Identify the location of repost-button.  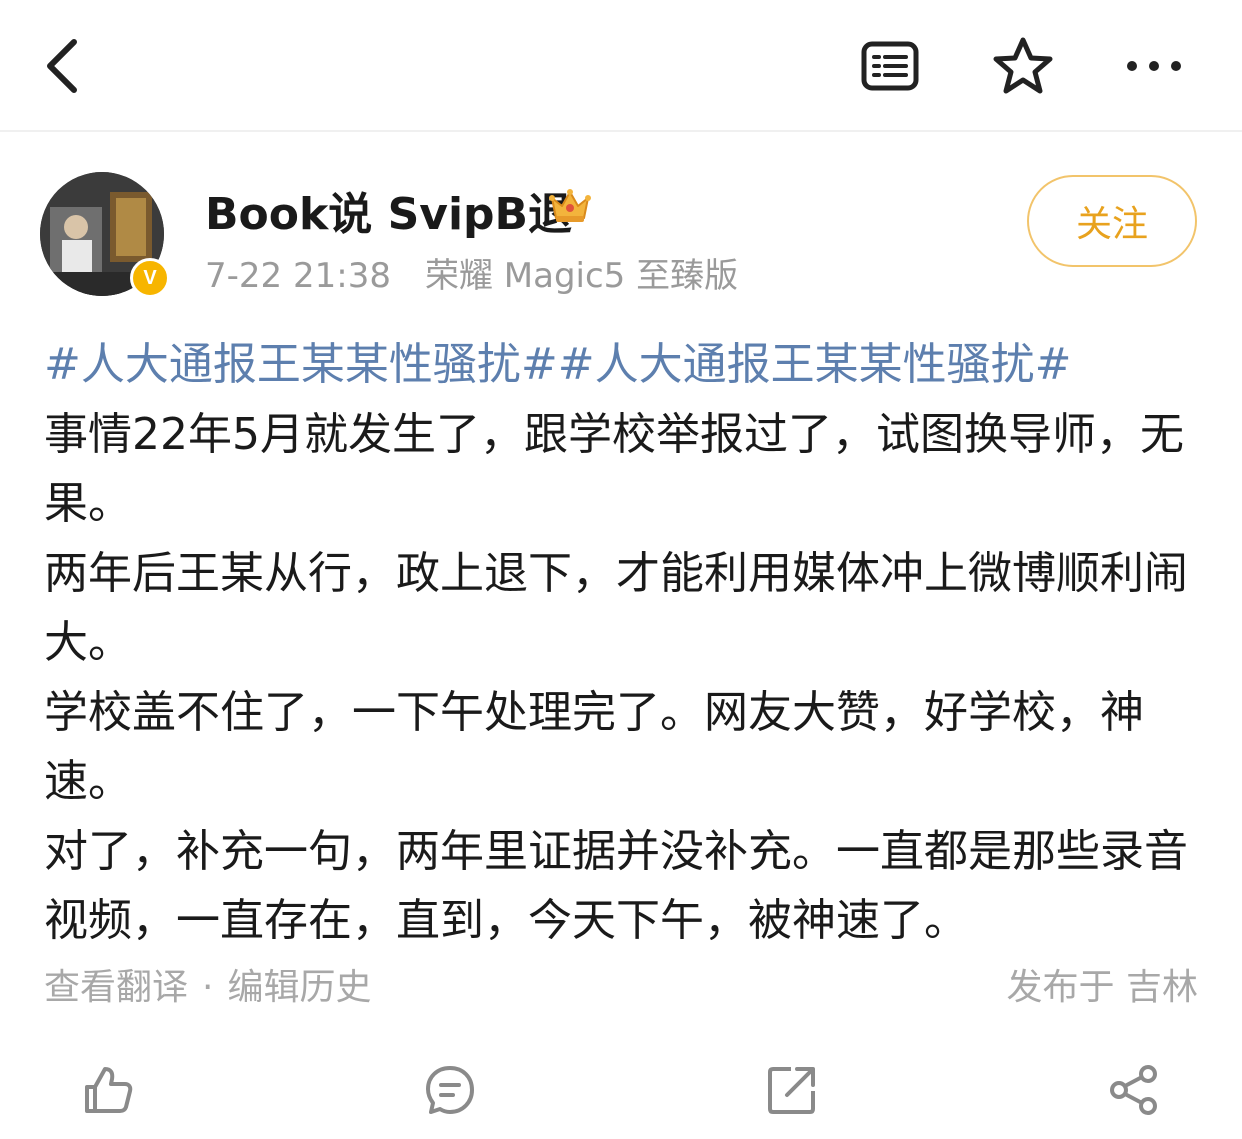
(792, 1090).